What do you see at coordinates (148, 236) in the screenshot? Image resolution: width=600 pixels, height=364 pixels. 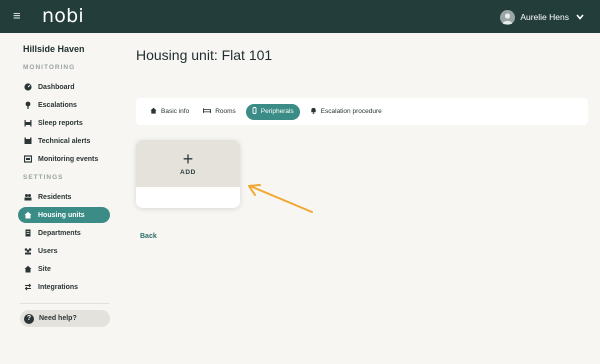 I see `back-link: Back` at bounding box center [148, 236].